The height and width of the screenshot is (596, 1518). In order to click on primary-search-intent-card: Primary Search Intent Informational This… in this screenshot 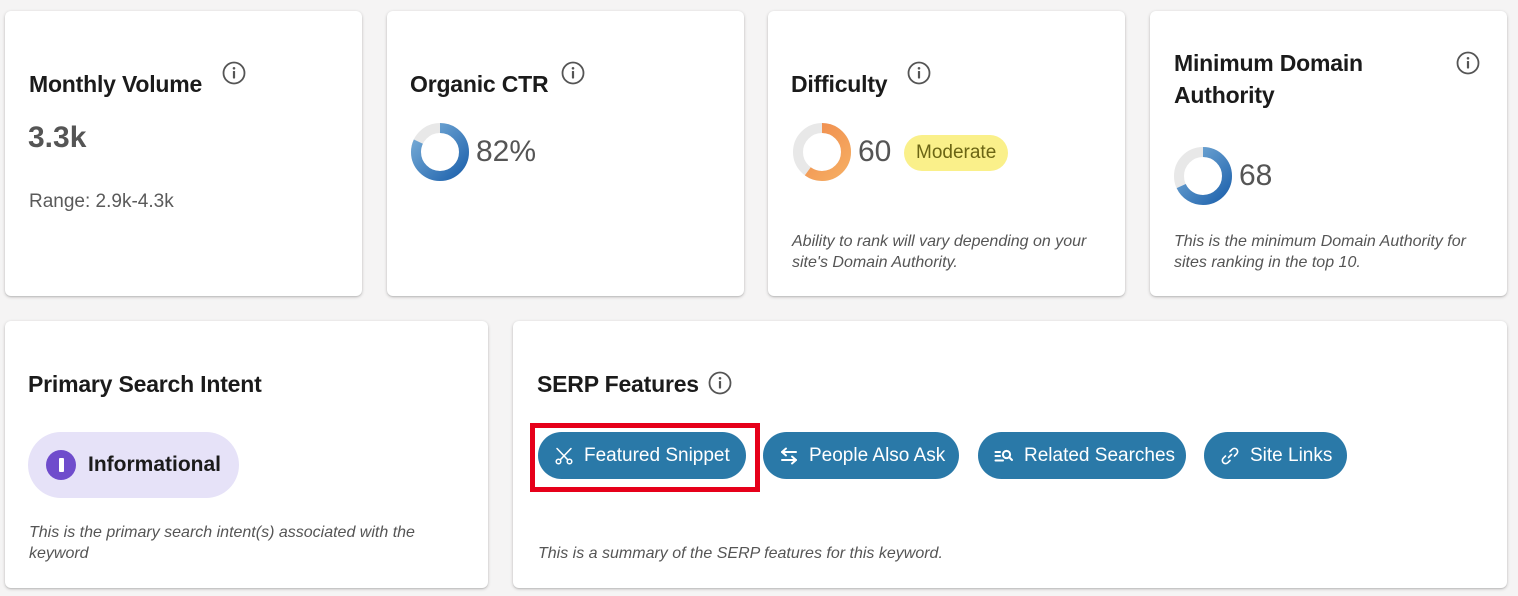, I will do `click(246, 454)`.